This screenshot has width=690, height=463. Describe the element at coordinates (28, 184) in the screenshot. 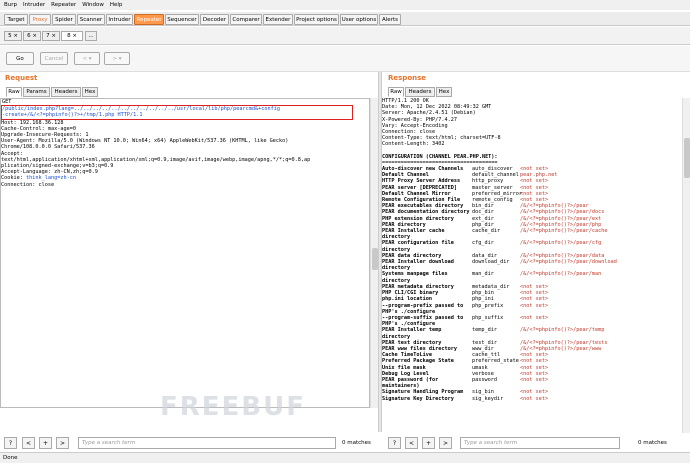

I see `request-header-connection: Connection: close` at that location.